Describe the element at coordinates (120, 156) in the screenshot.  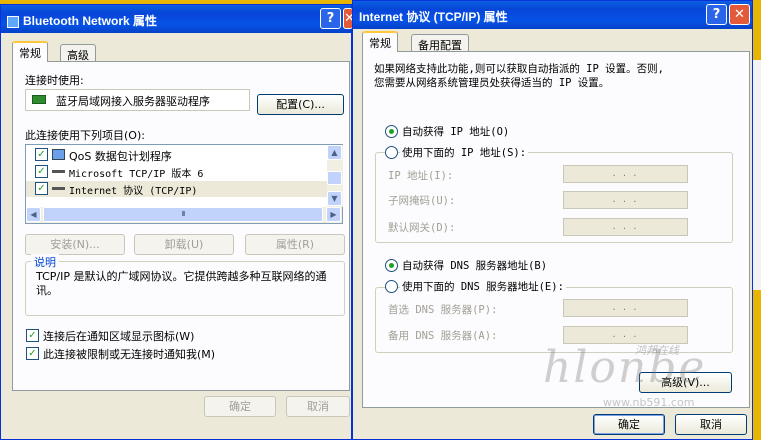
I see `list-item-label: QoS 数据包计划程序` at that location.